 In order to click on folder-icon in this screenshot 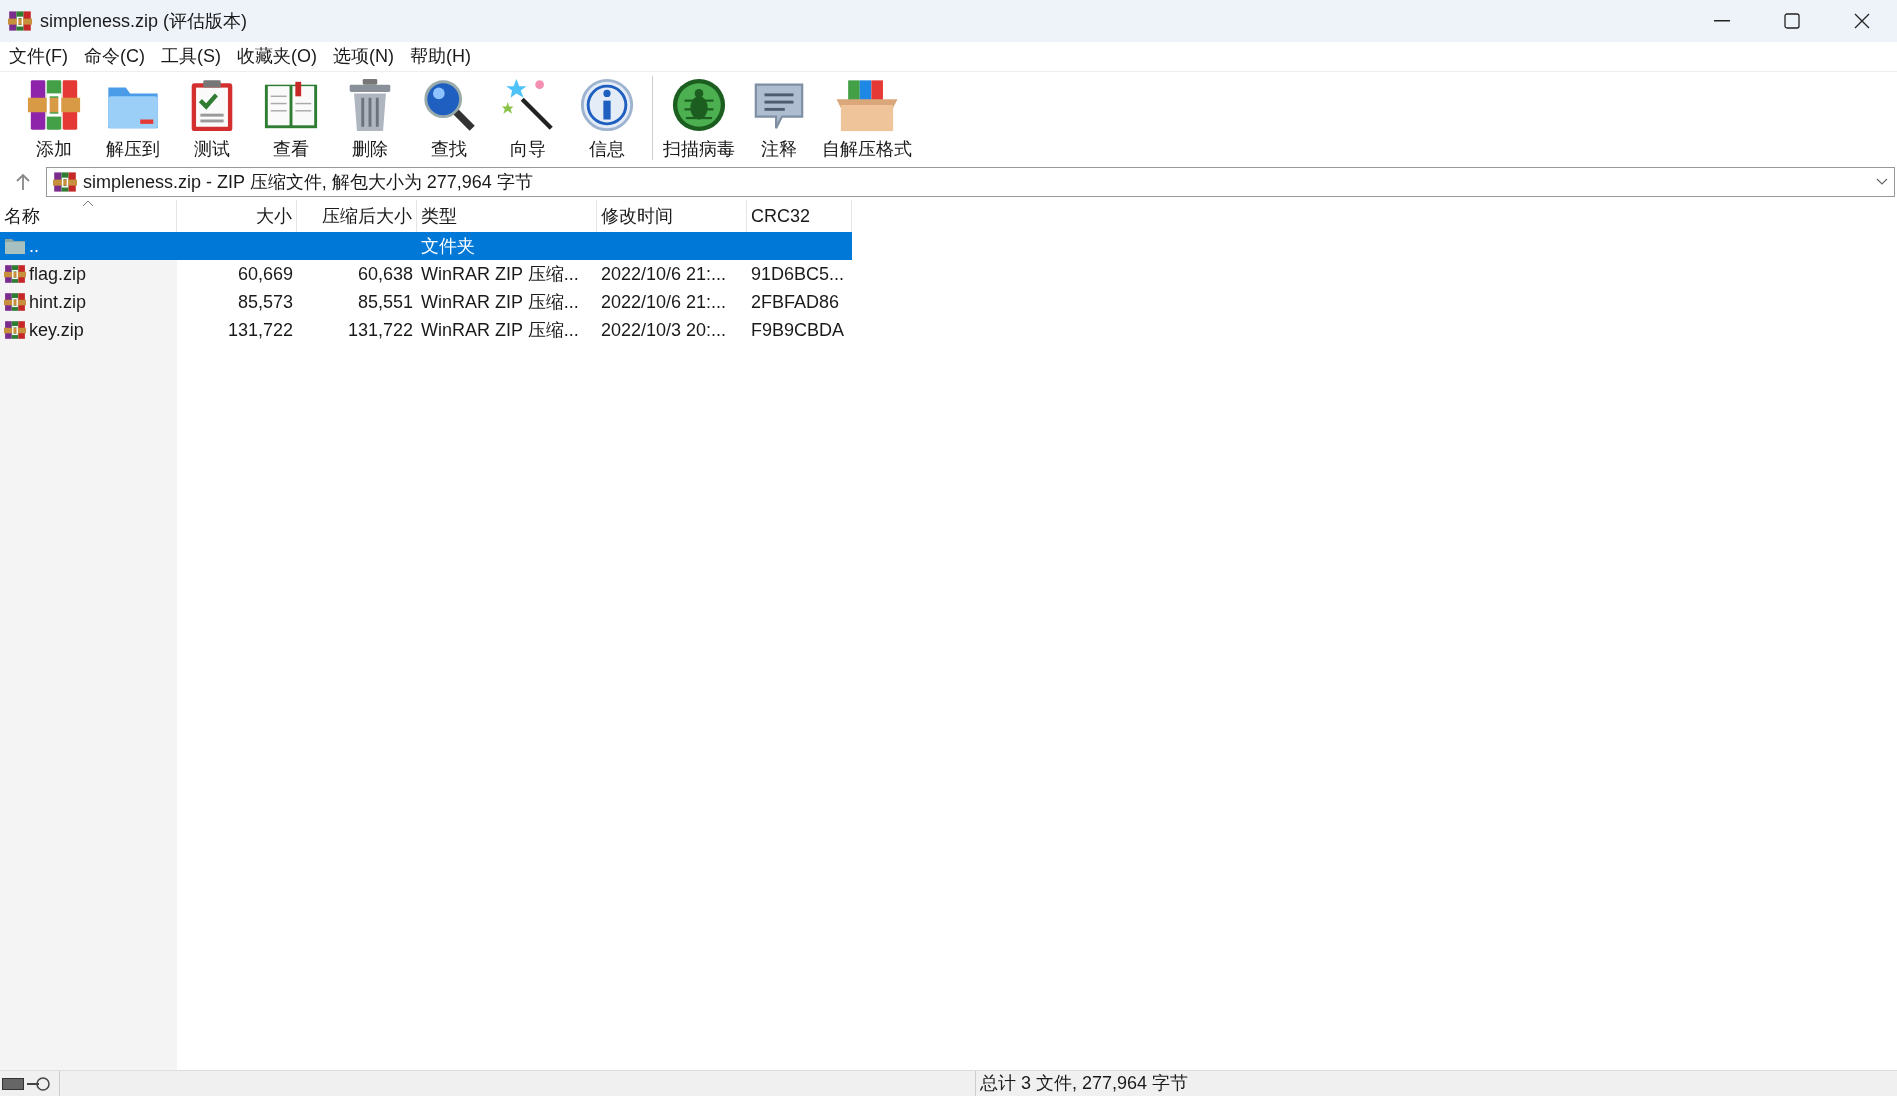, I will do `click(15, 246)`.